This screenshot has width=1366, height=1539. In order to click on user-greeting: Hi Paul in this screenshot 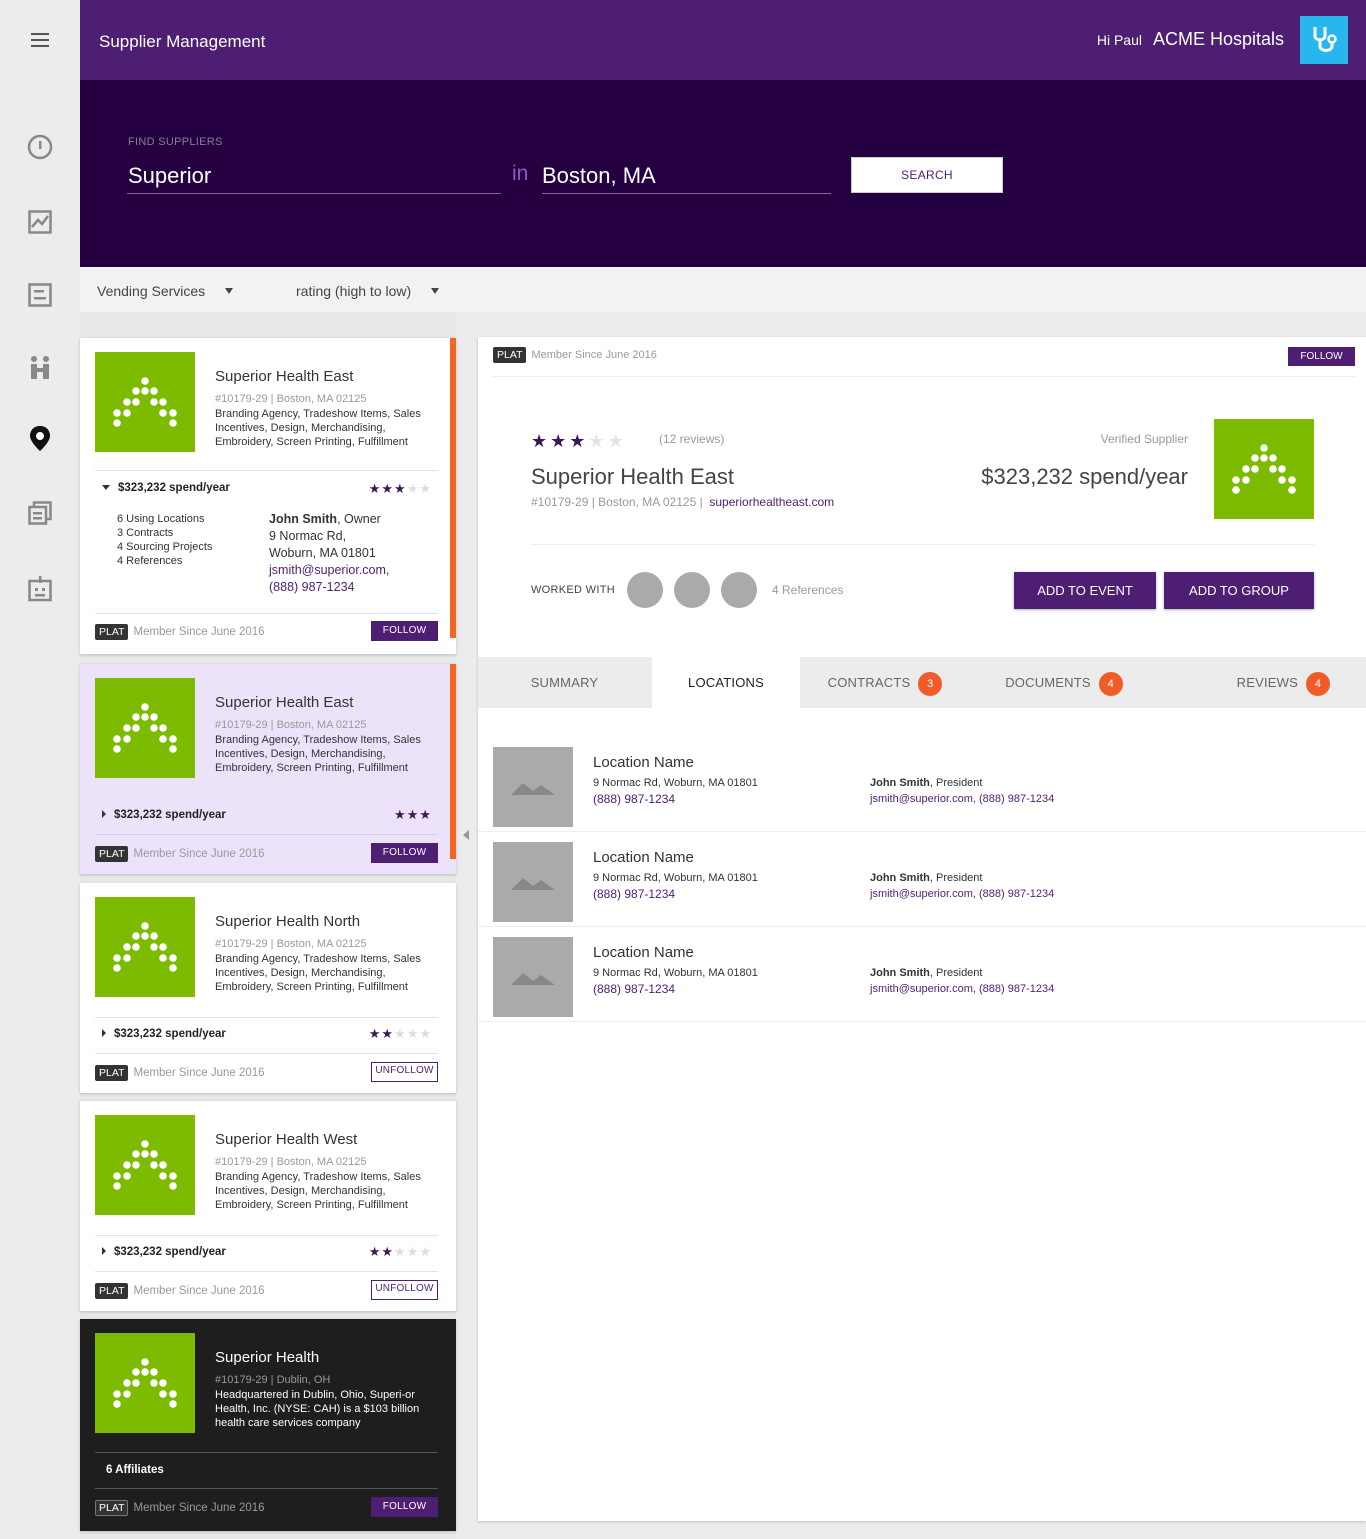, I will do `click(1119, 40)`.